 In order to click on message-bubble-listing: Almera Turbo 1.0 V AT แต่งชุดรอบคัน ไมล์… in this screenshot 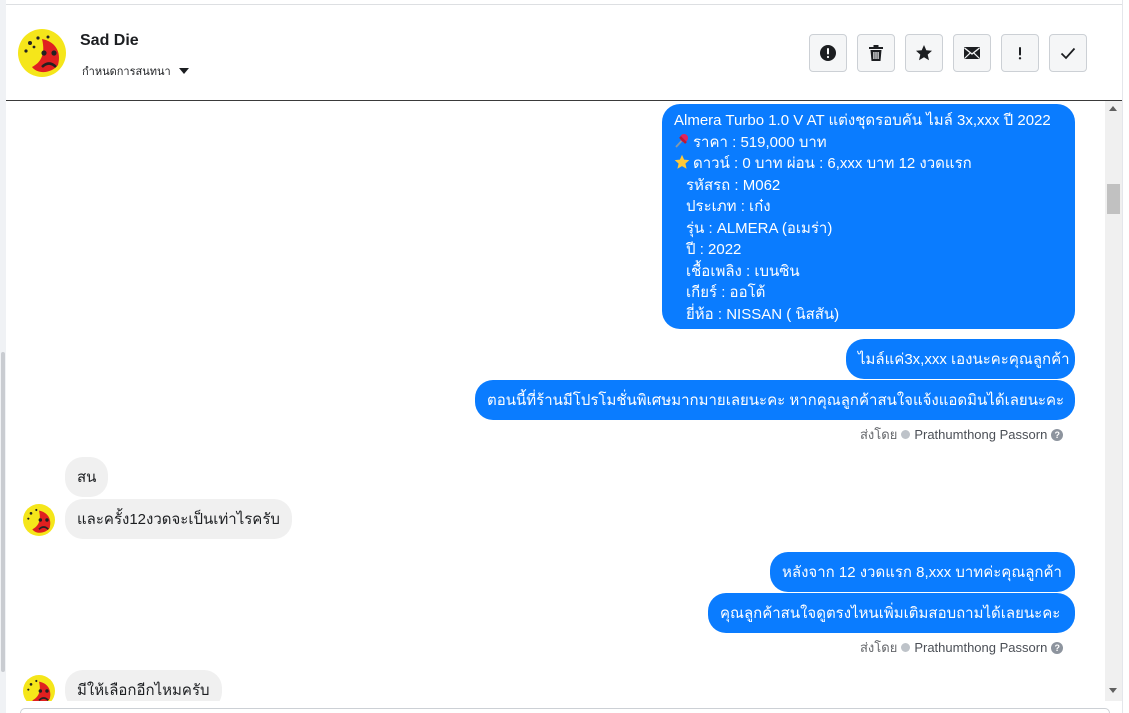, I will do `click(868, 216)`.